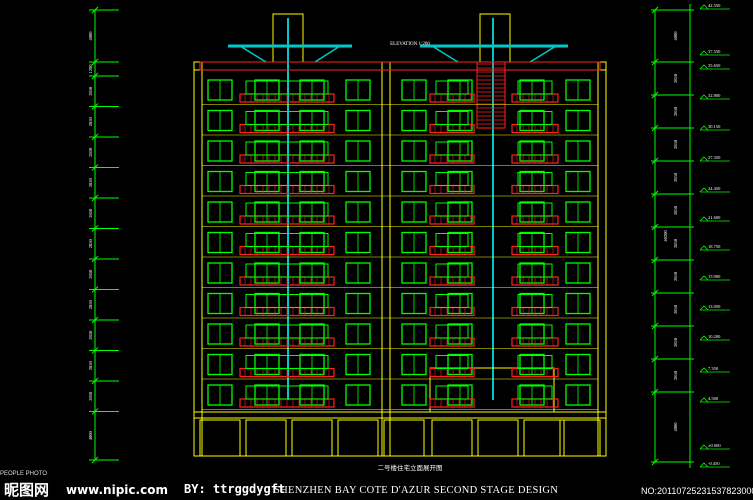  I want to click on drawing-scale-label: ELEVATION 1:200, so click(410, 44).